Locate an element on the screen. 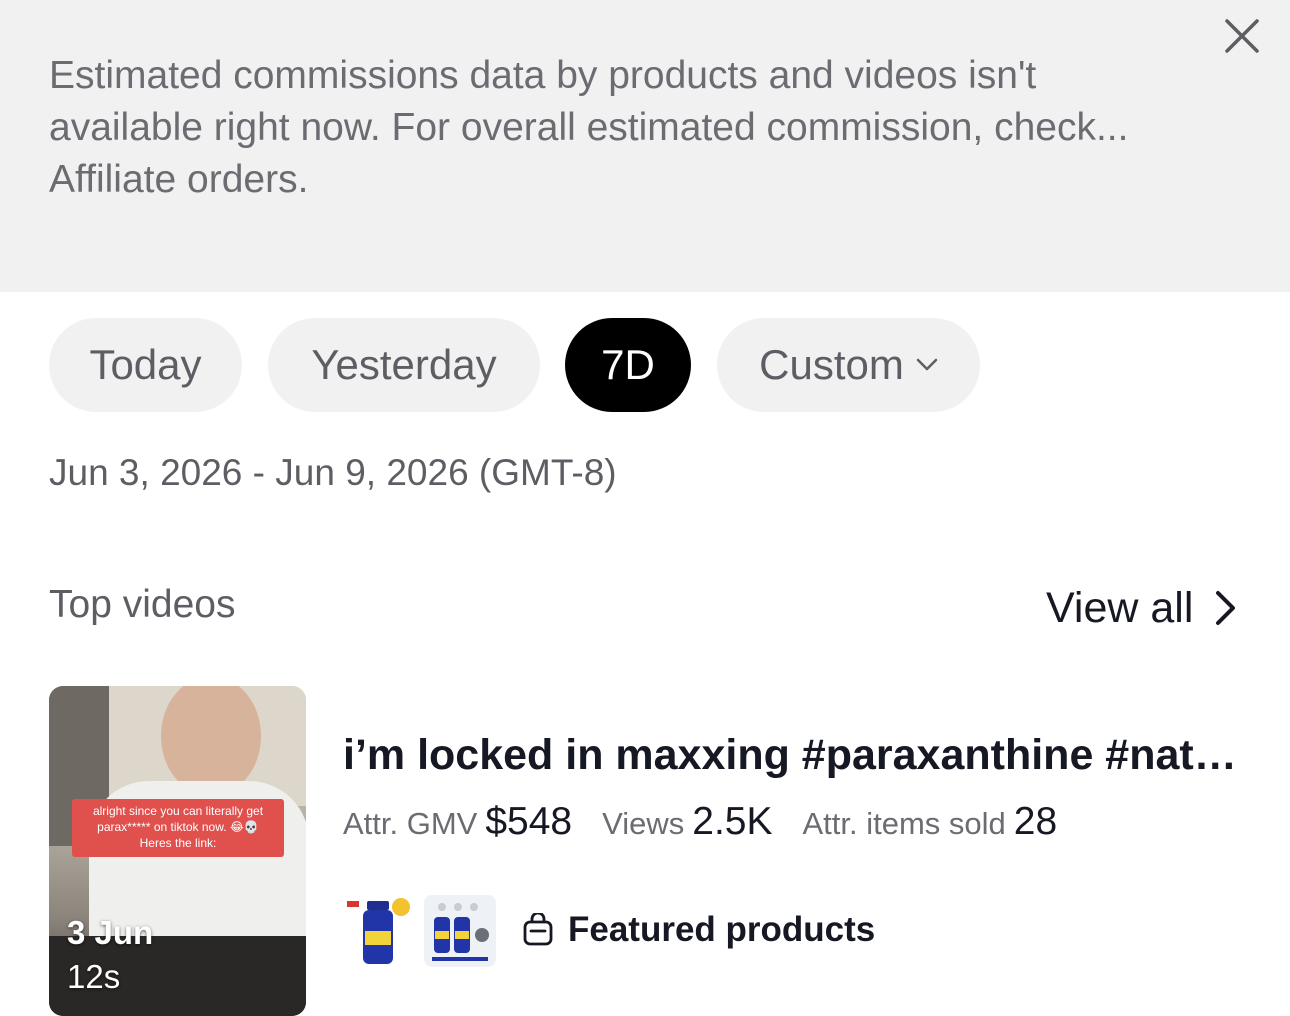 The height and width of the screenshot is (1016, 1290). shopping-bag-icon is located at coordinates (538, 929).